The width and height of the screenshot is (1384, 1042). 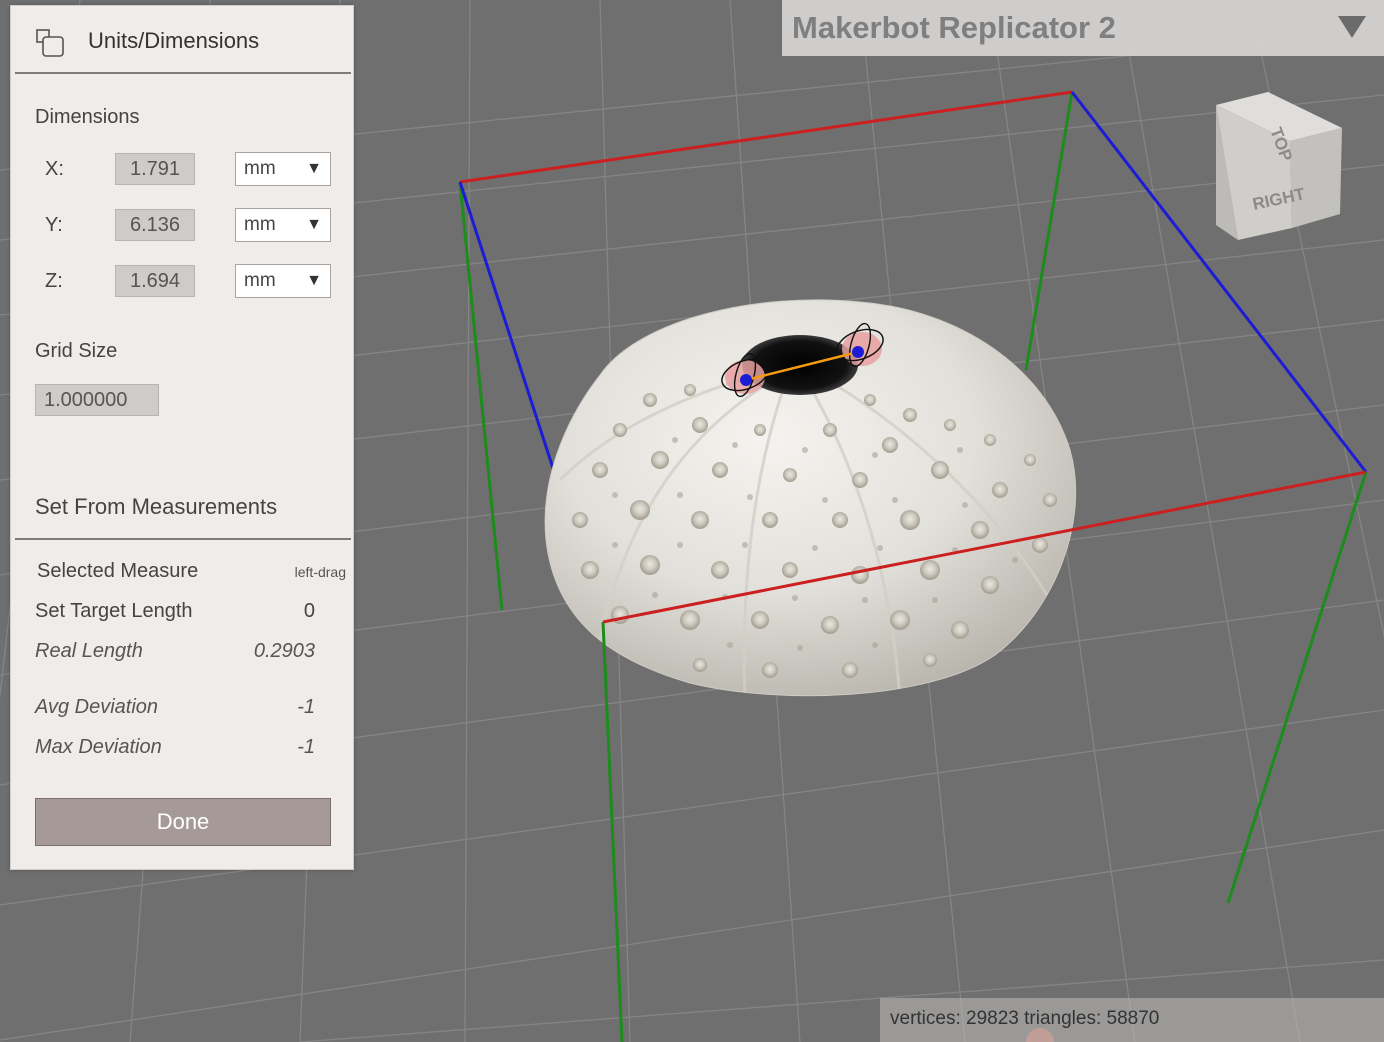 What do you see at coordinates (114, 611) in the screenshot?
I see `set-target-length-label: Set Target Length` at bounding box center [114, 611].